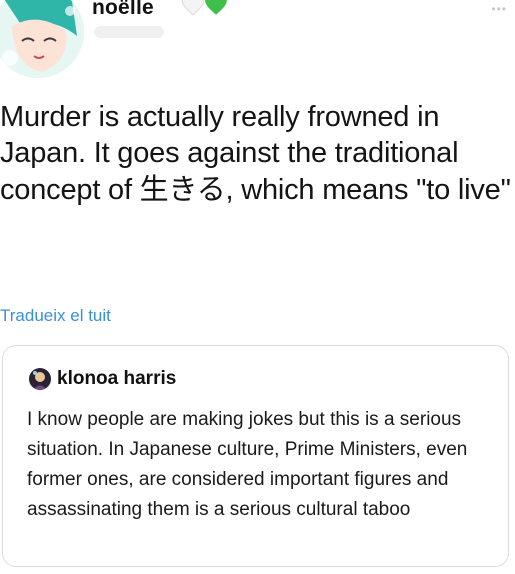 This screenshot has height=574, width=515. Describe the element at coordinates (216, 7) in the screenshot. I see `green-heart-icon` at that location.